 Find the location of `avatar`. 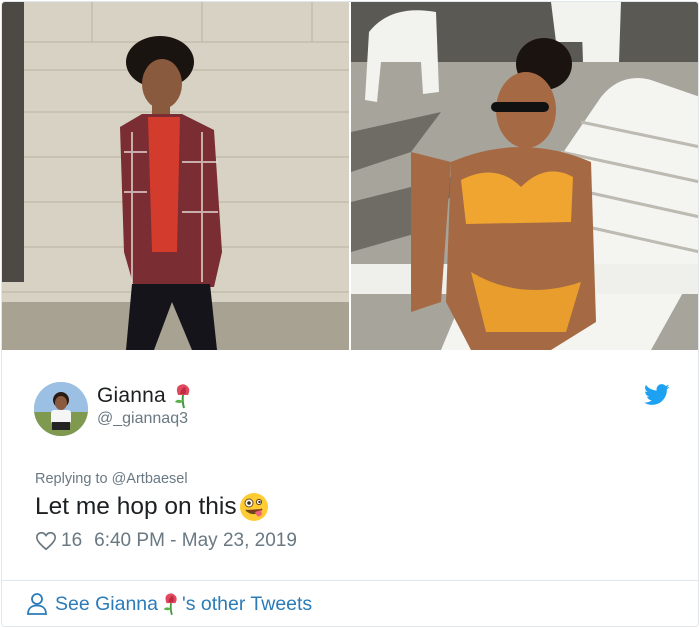

avatar is located at coordinates (61, 409).